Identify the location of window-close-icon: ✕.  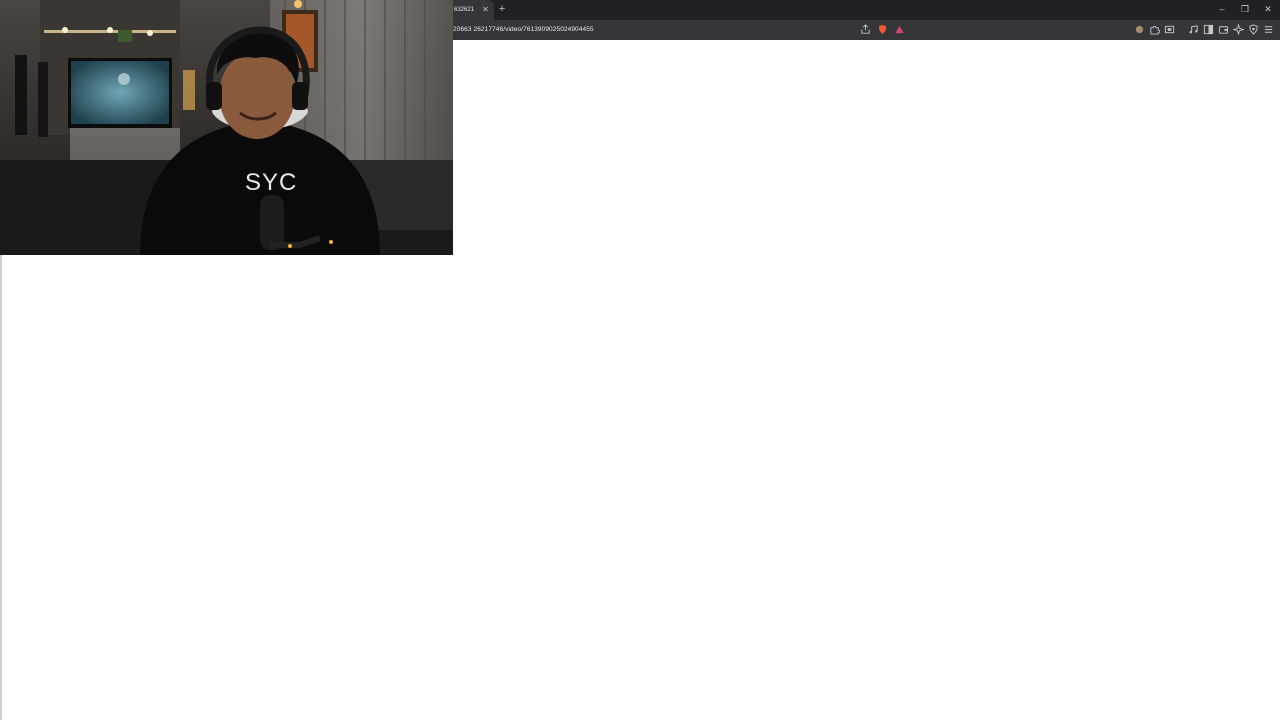
(1268, 9).